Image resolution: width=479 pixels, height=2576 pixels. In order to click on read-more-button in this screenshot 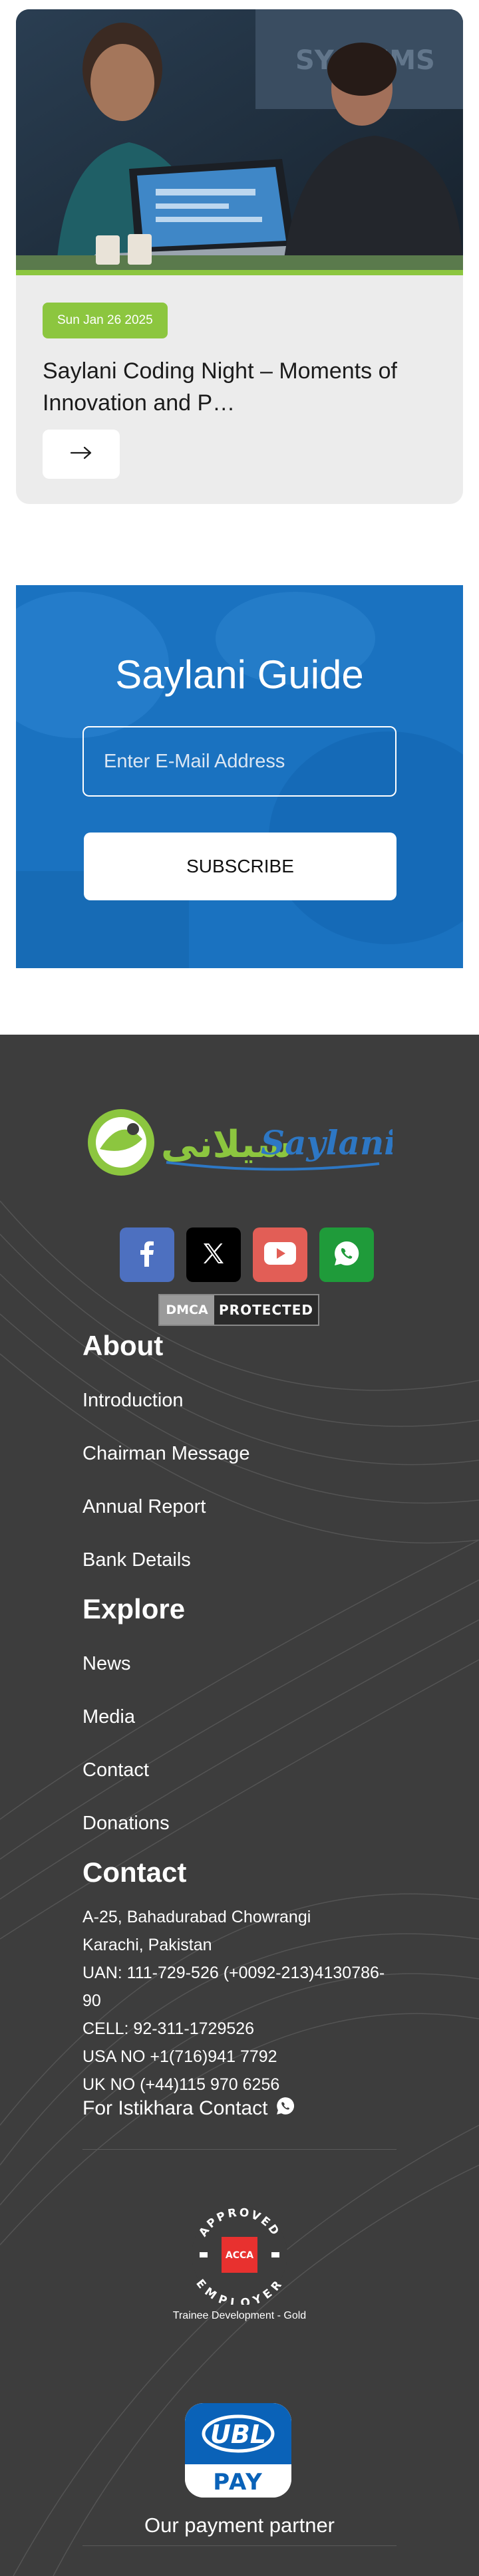, I will do `click(81, 454)`.